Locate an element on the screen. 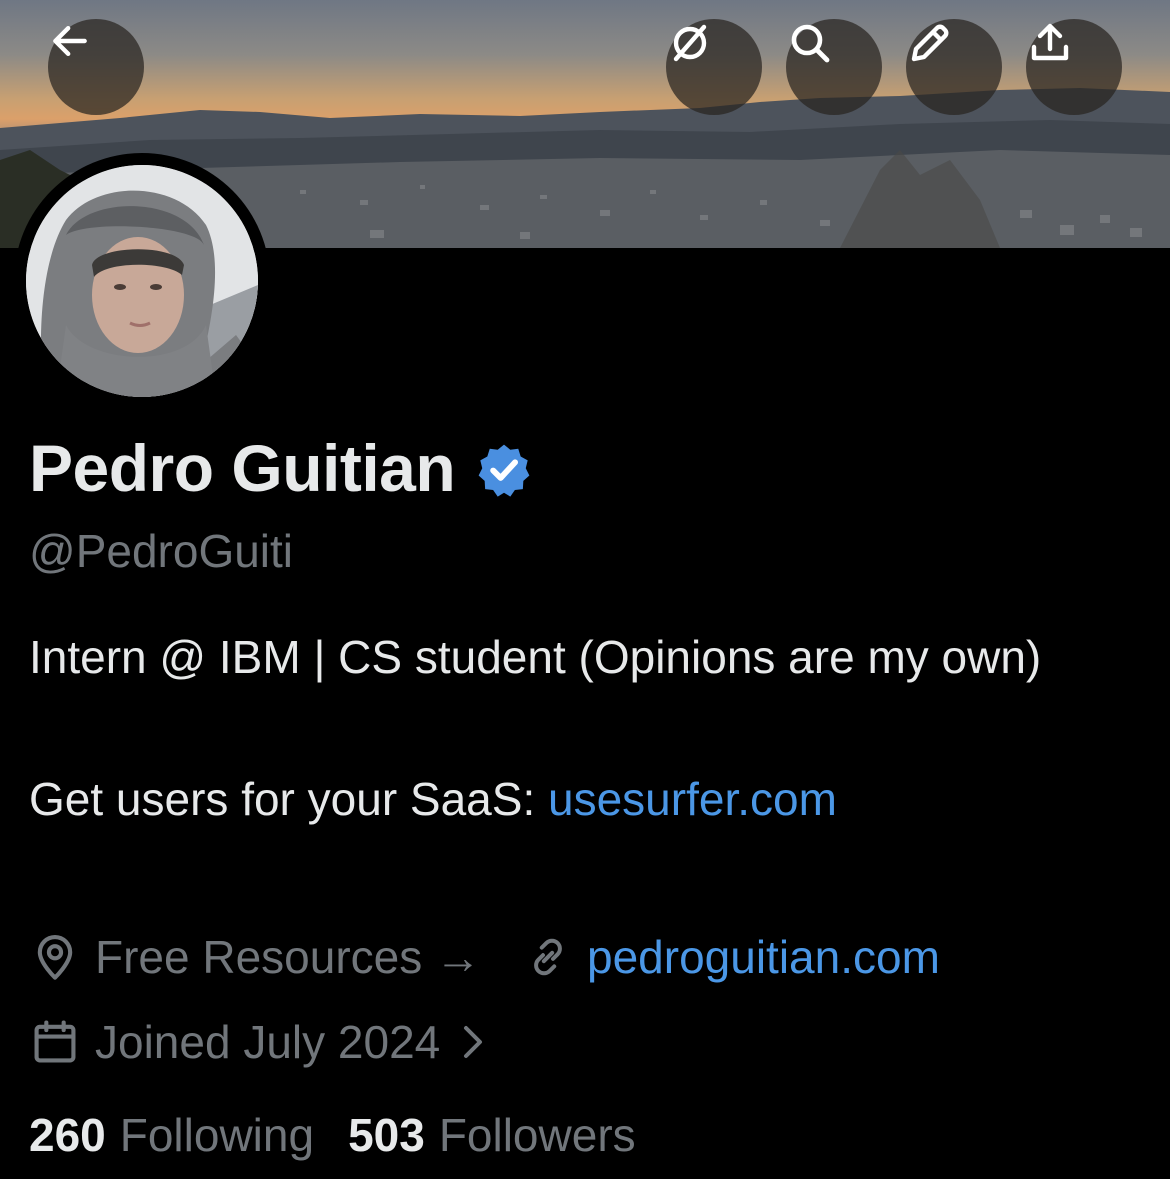 The height and width of the screenshot is (1179, 1170). avatar-photo is located at coordinates (142, 281).